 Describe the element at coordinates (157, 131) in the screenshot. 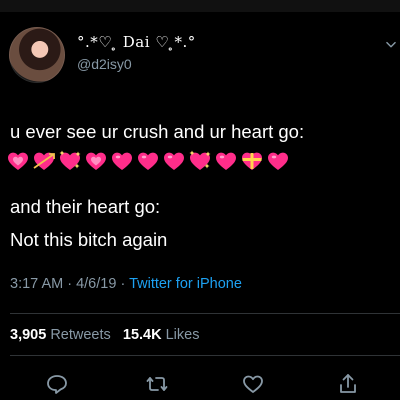

I see `tweet-text-line-1: u ever see ur crush and ur heart go:` at that location.